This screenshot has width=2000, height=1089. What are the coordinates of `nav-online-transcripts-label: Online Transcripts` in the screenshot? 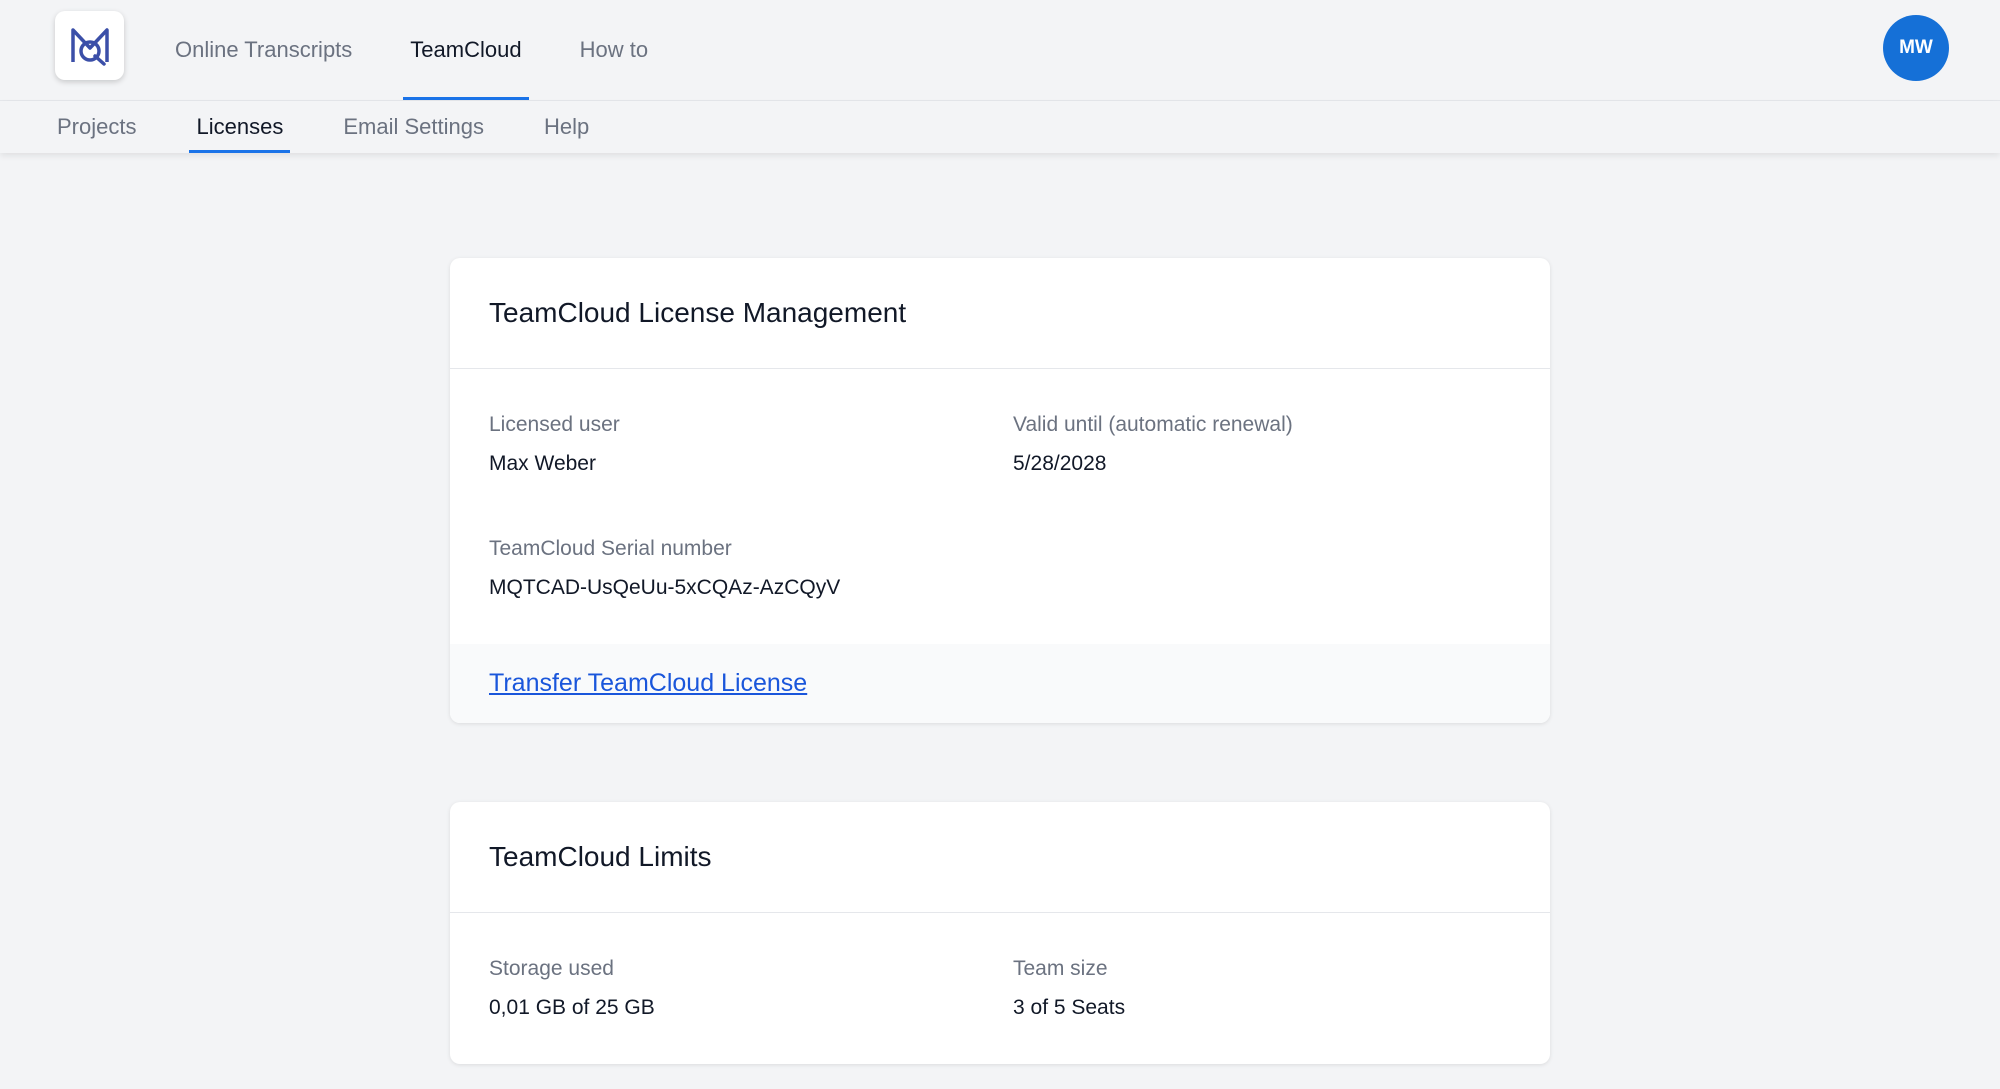 It's located at (264, 49).